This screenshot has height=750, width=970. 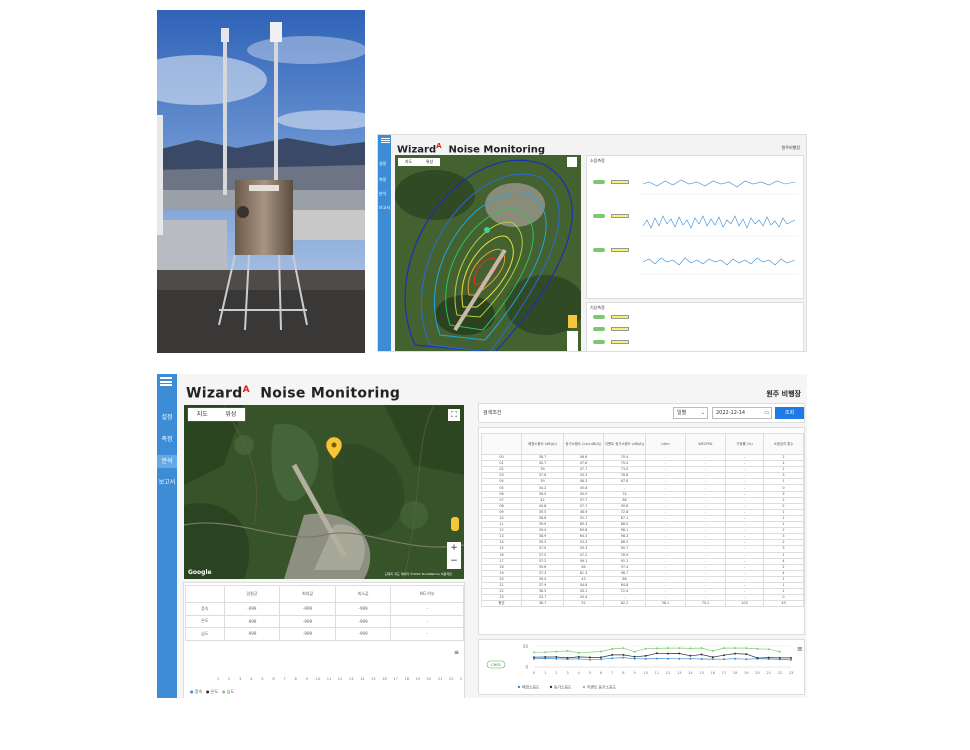 What do you see at coordinates (563, 686) in the screenshot?
I see `legend-label: 등가소음도` at bounding box center [563, 686].